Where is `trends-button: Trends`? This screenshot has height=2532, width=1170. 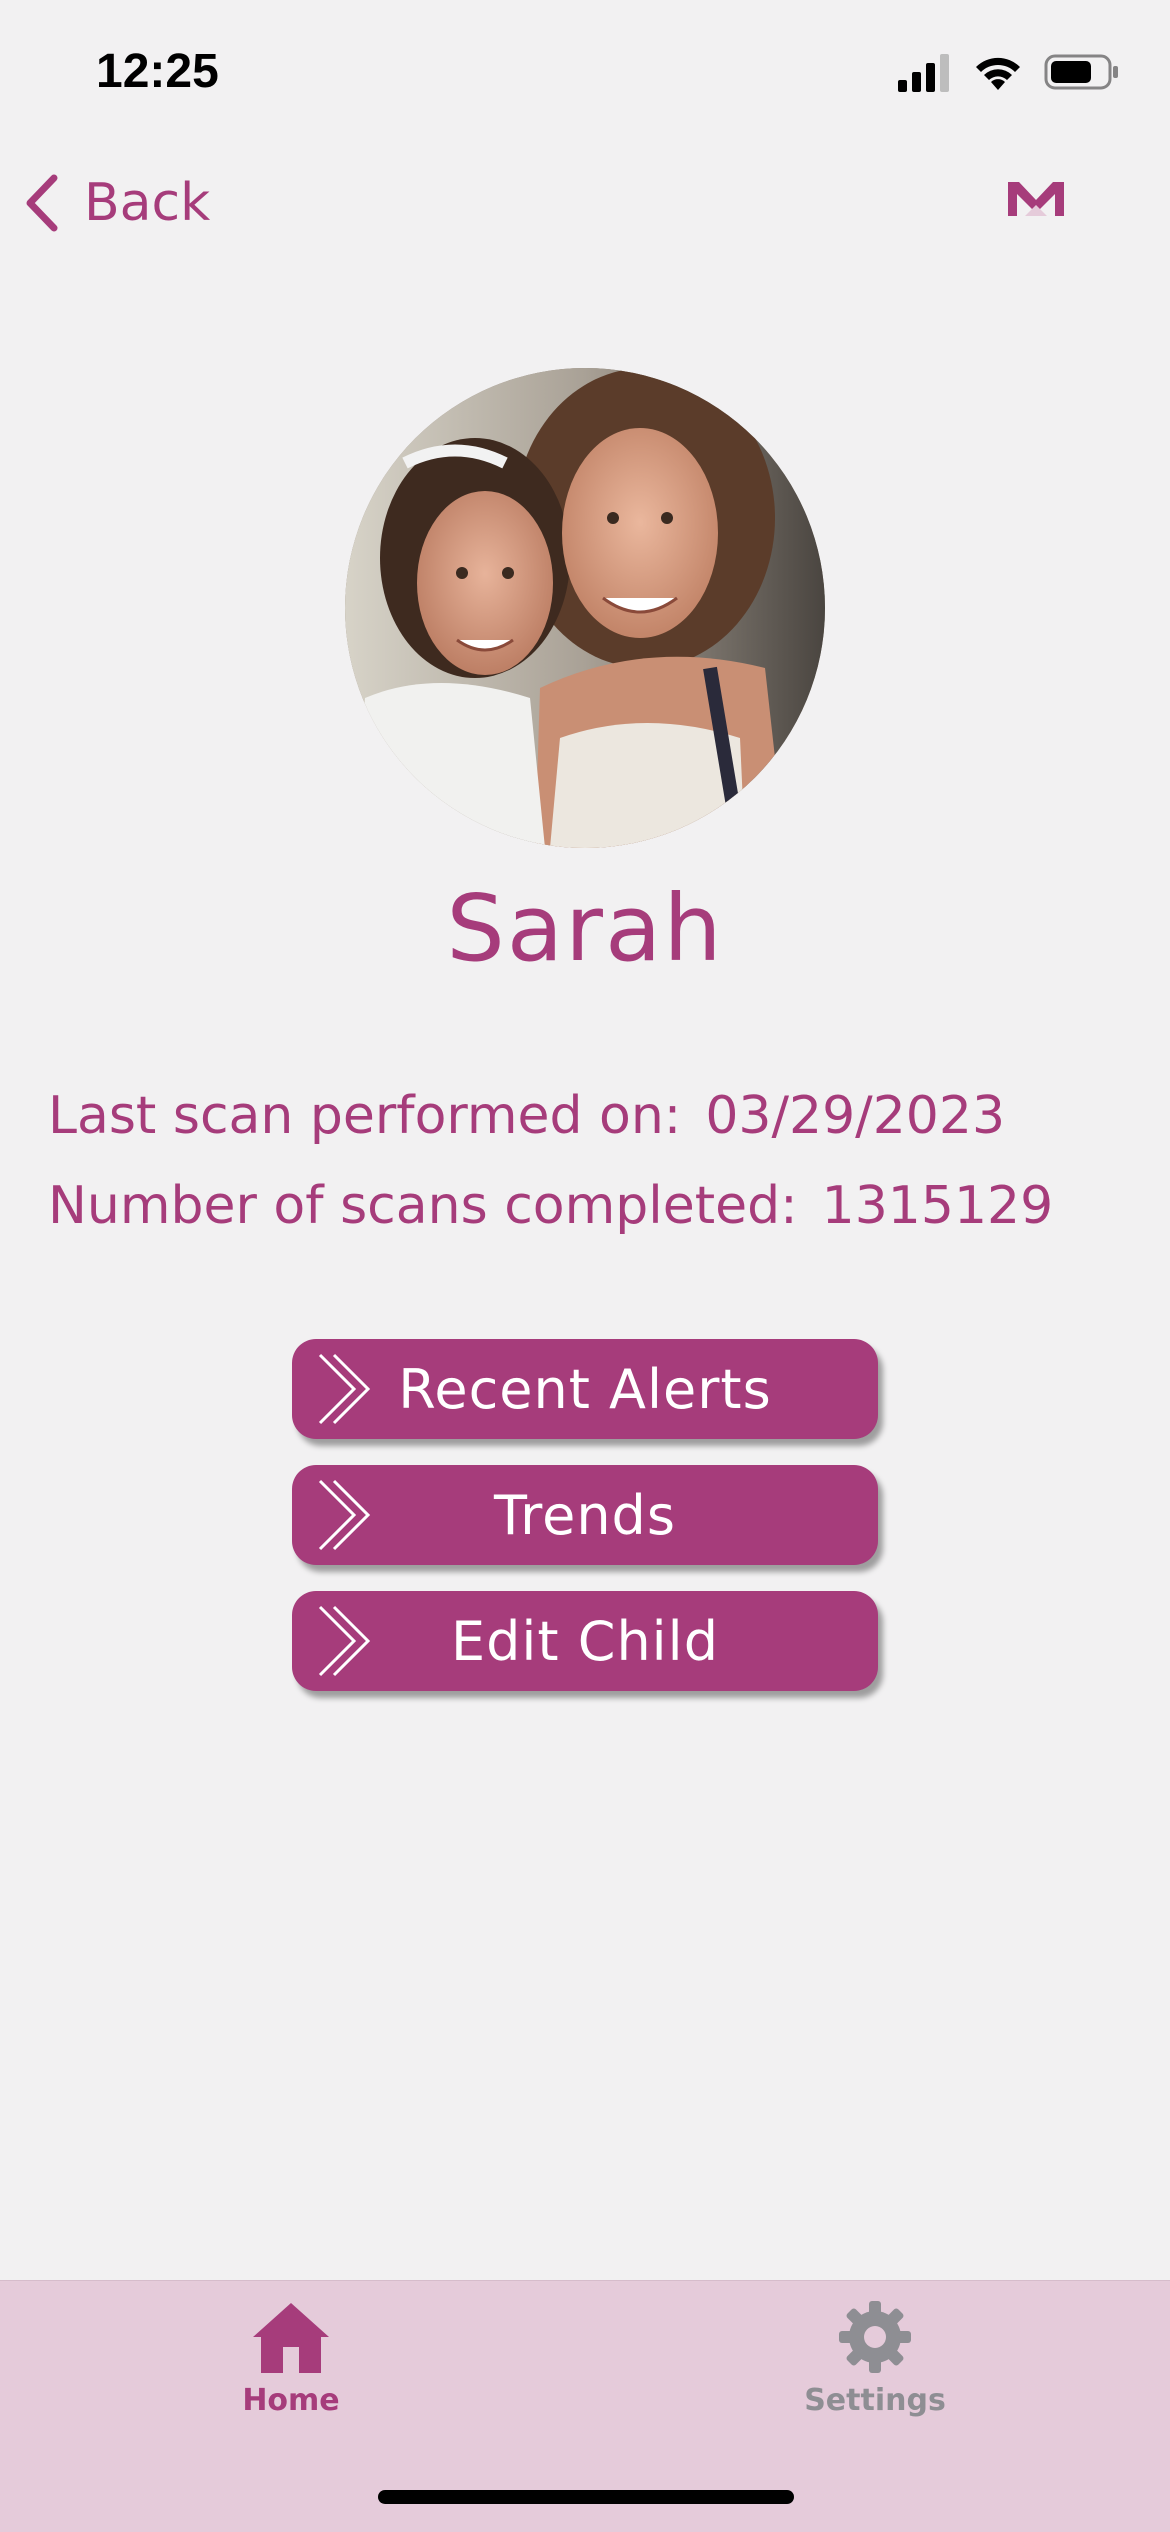 trends-button: Trends is located at coordinates (585, 1515).